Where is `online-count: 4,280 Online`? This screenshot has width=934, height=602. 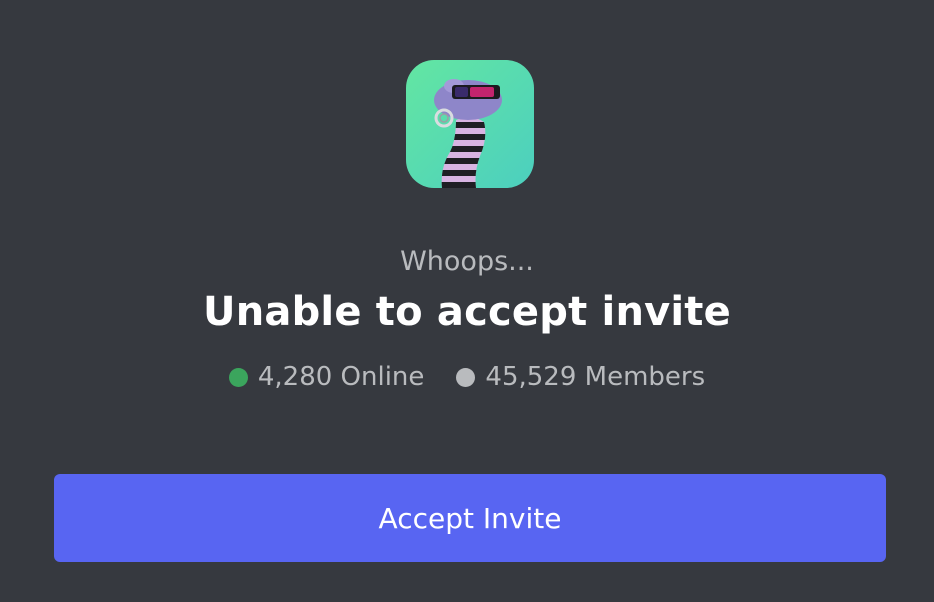
online-count: 4,280 Online is located at coordinates (326, 377).